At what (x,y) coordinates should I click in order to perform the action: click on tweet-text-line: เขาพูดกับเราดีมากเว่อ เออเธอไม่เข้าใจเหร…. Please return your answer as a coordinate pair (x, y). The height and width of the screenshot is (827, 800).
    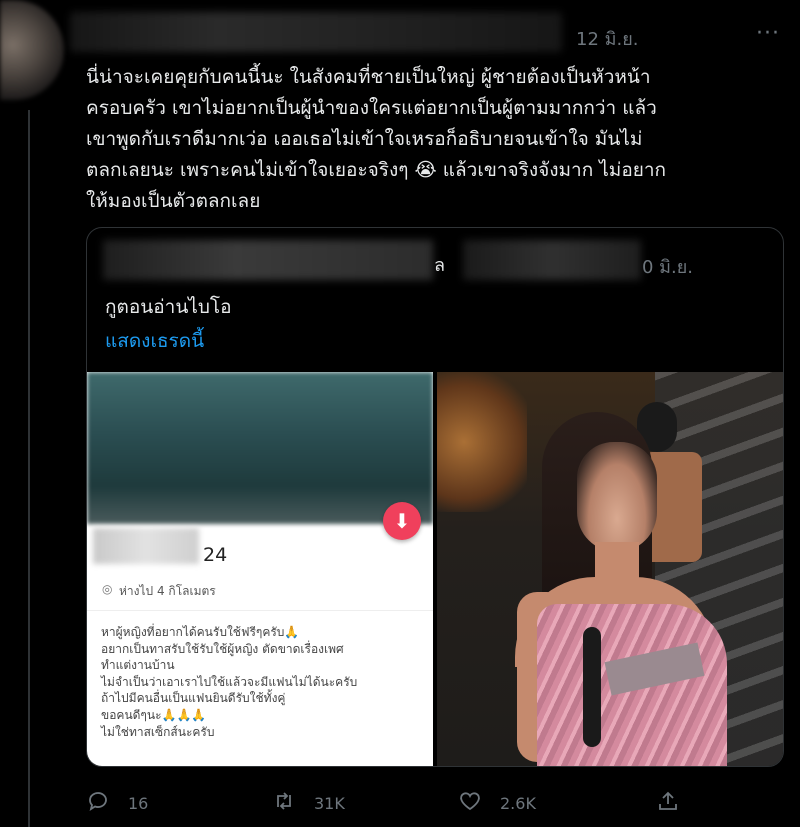
    Looking at the image, I should click on (364, 139).